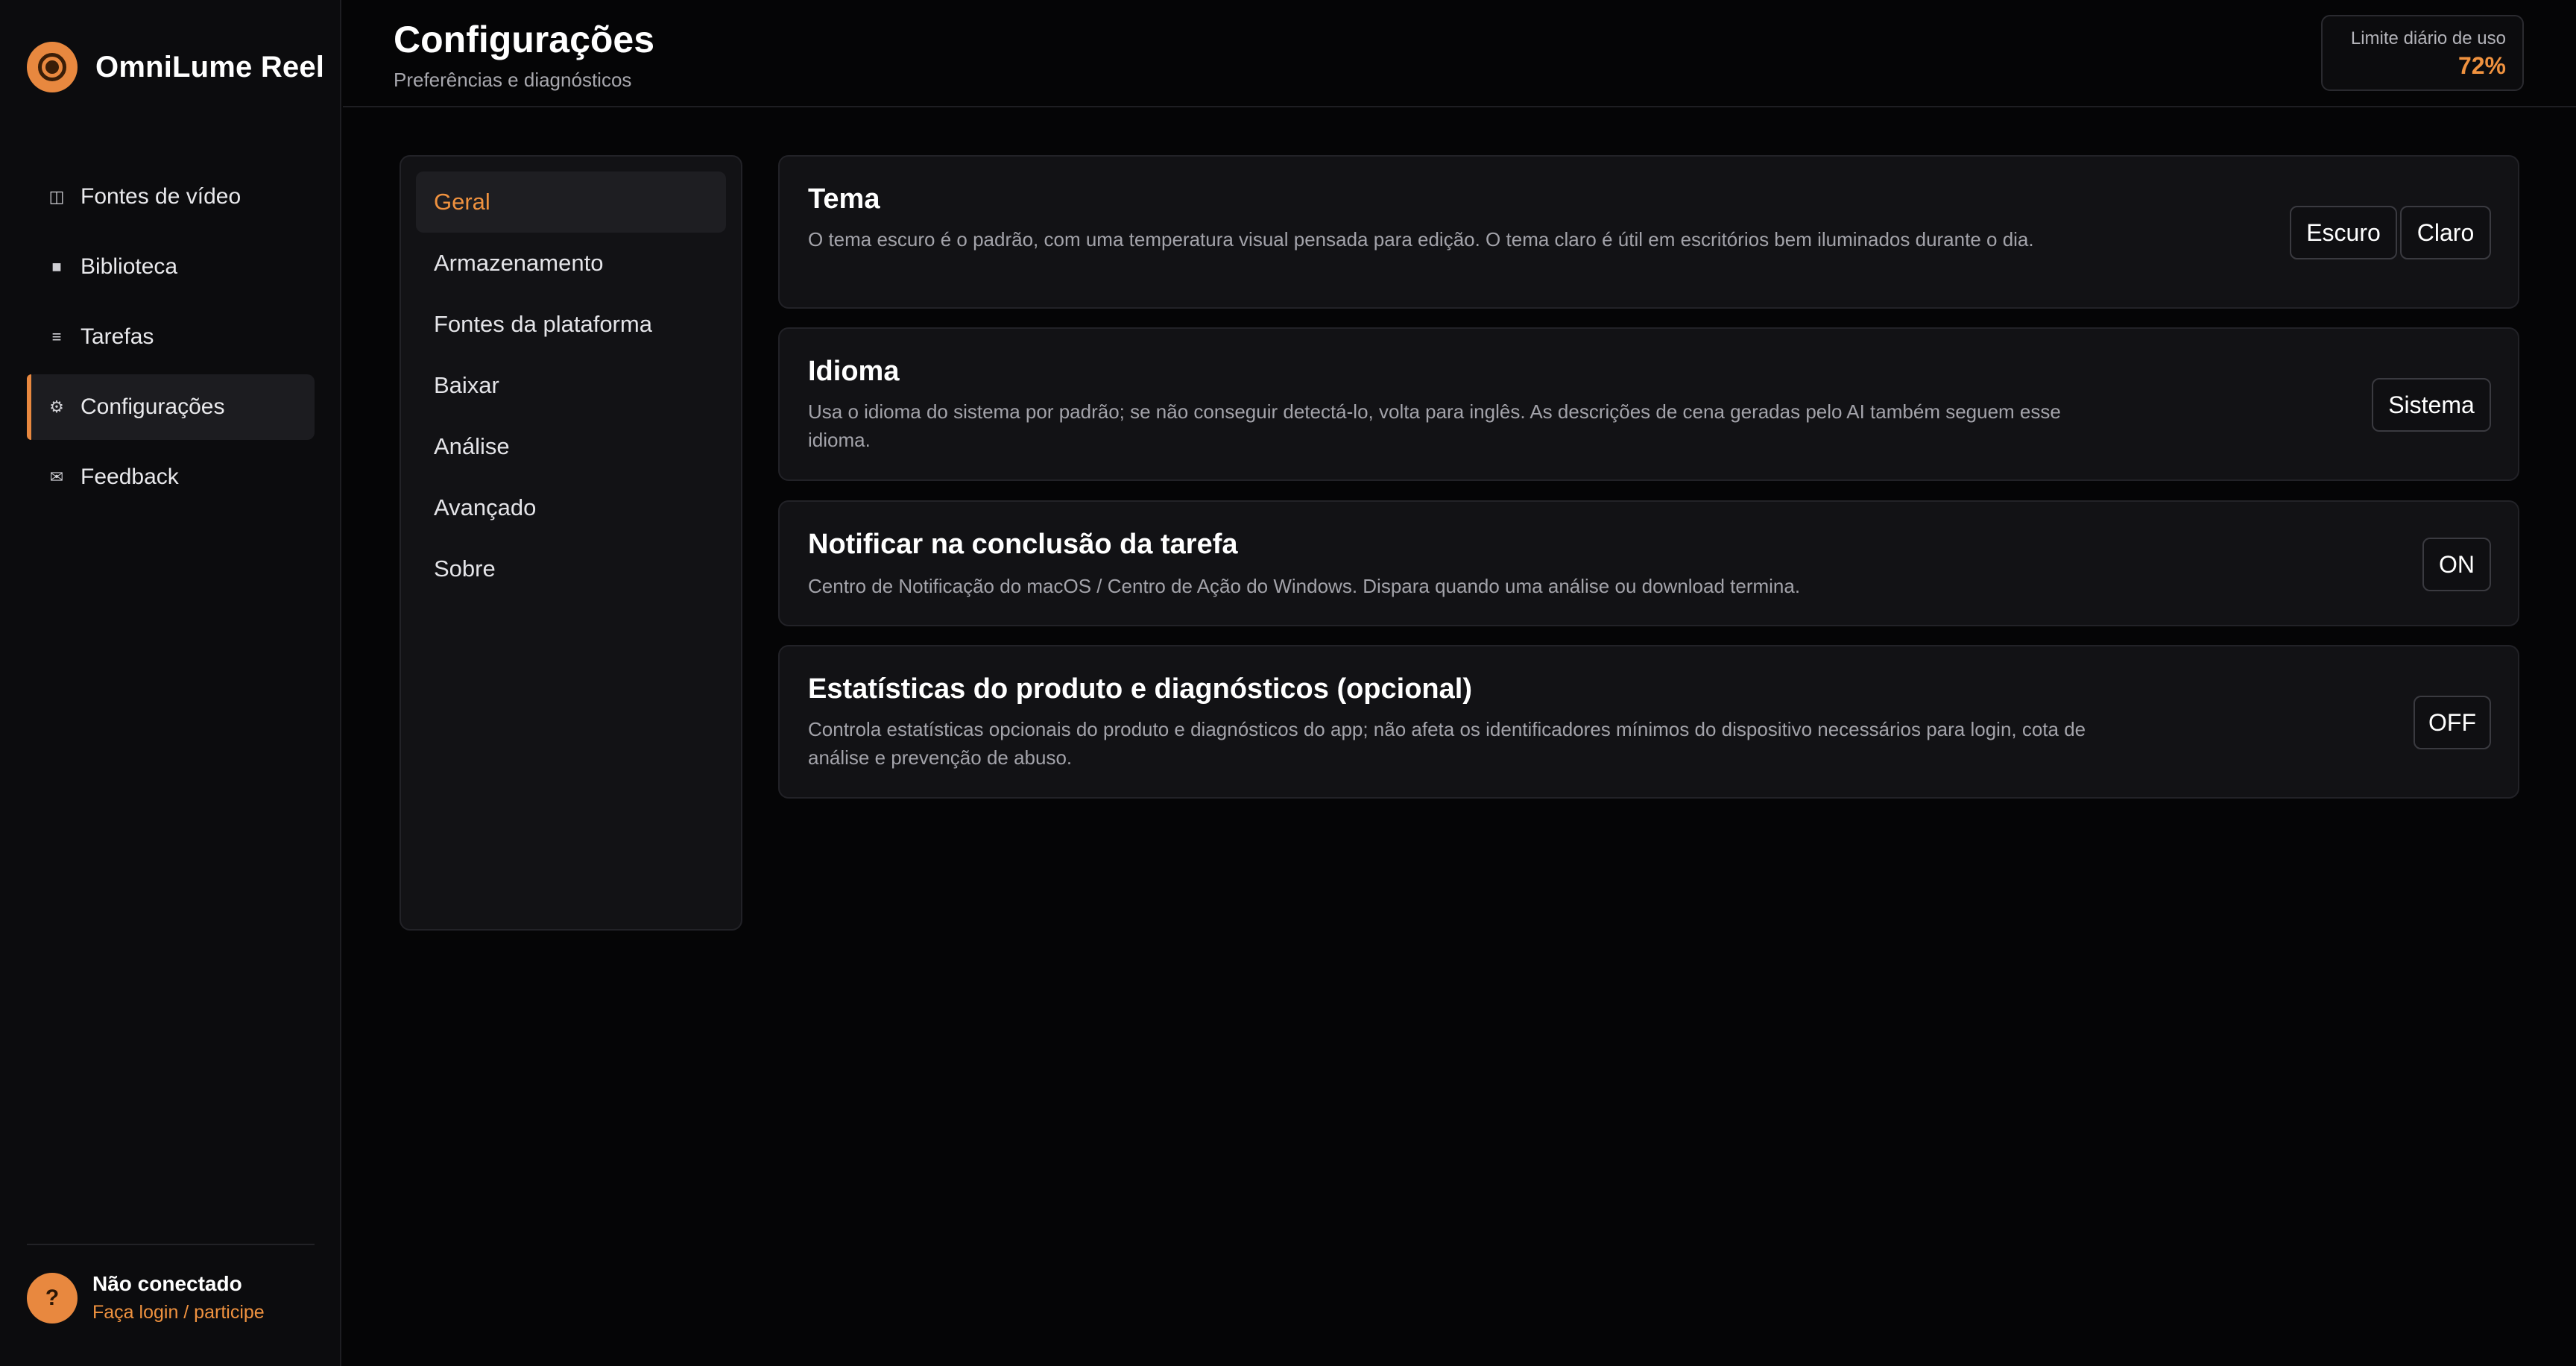  I want to click on columns-icon: ◫, so click(56, 196).